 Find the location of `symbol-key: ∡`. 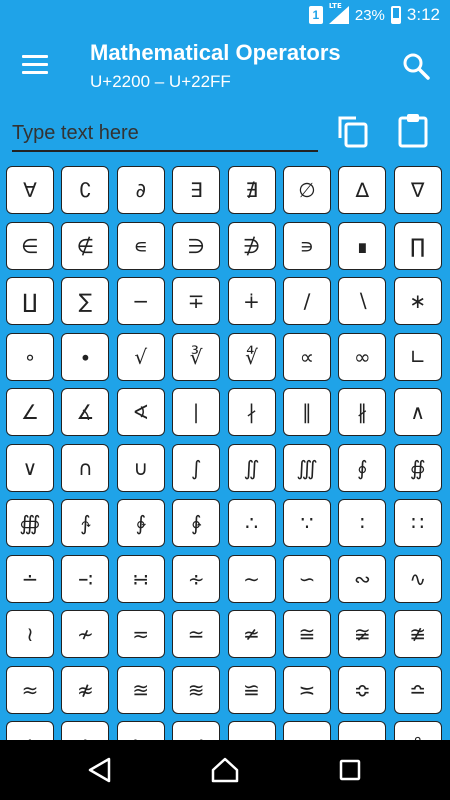

symbol-key: ∡ is located at coordinates (85, 412).